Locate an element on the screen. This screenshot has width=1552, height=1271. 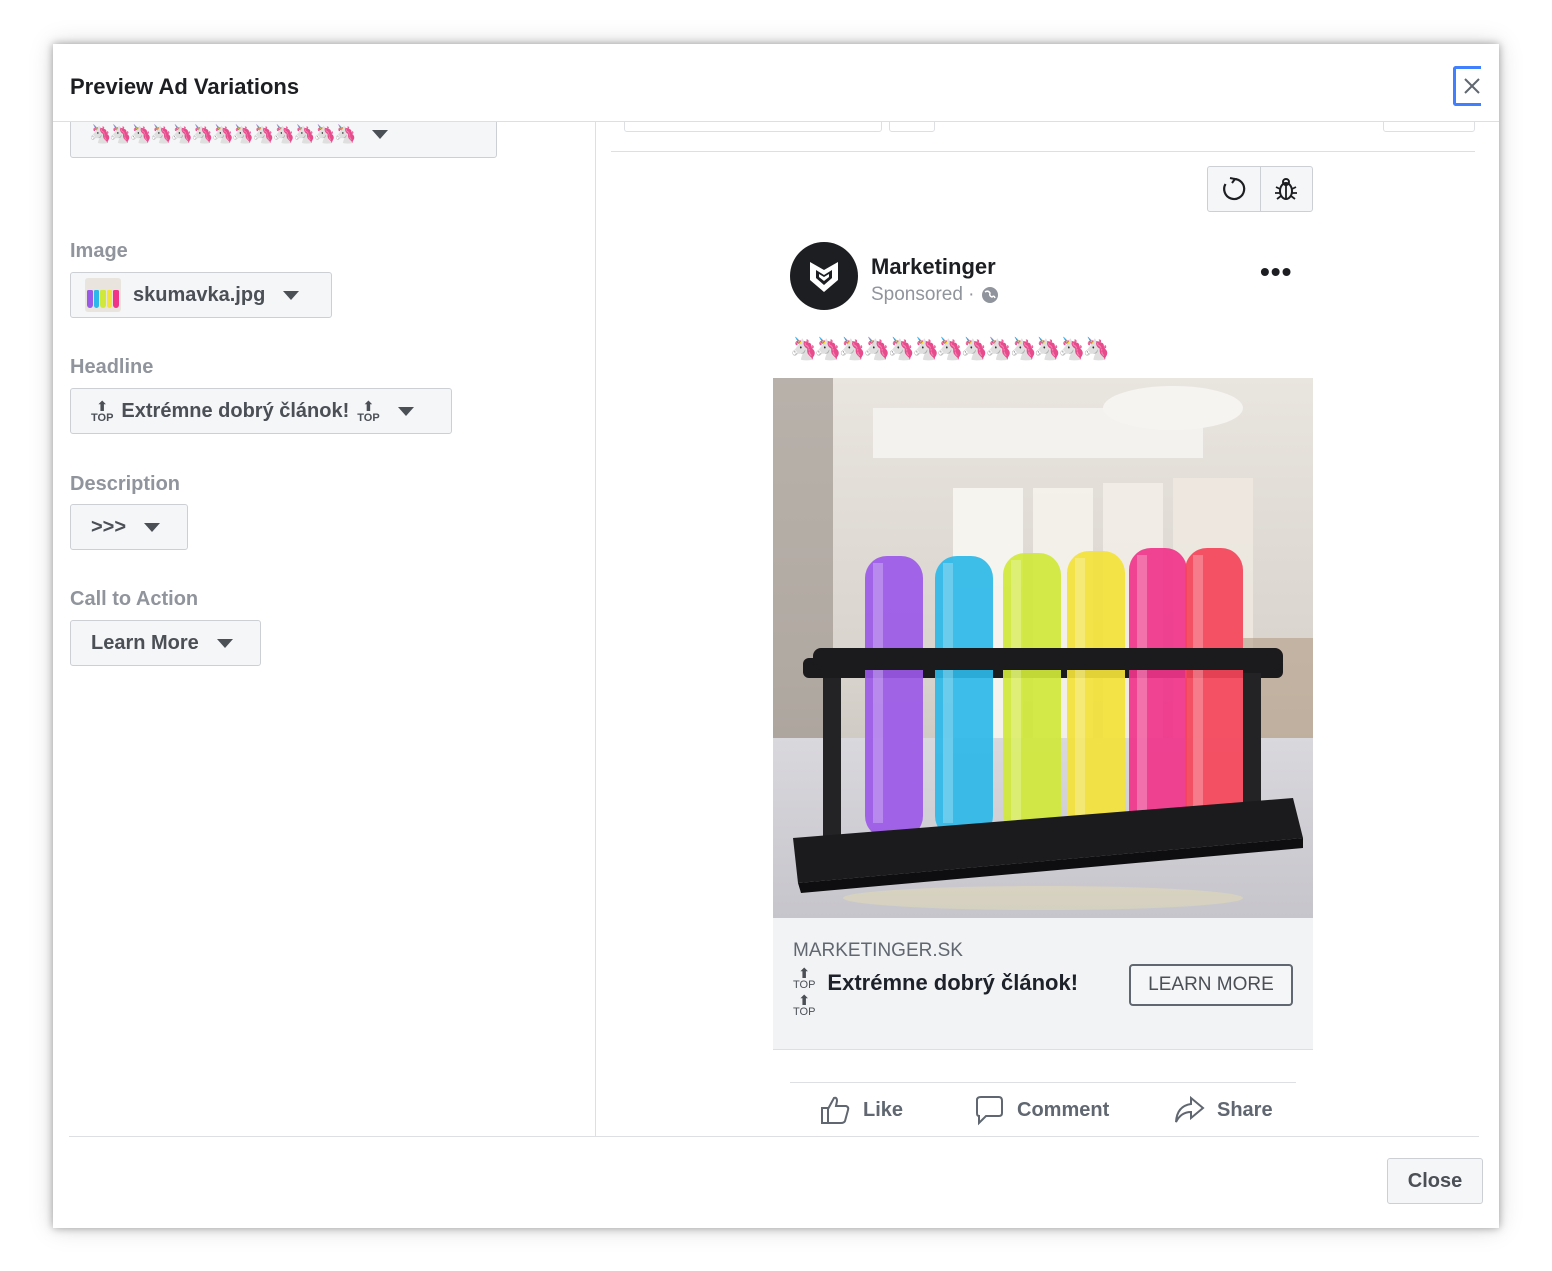
ad-image is located at coordinates (1043, 648).